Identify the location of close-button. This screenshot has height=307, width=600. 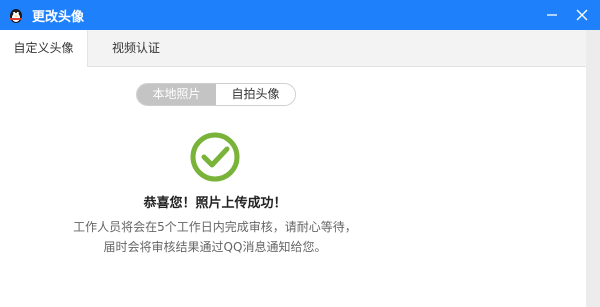
(582, 15).